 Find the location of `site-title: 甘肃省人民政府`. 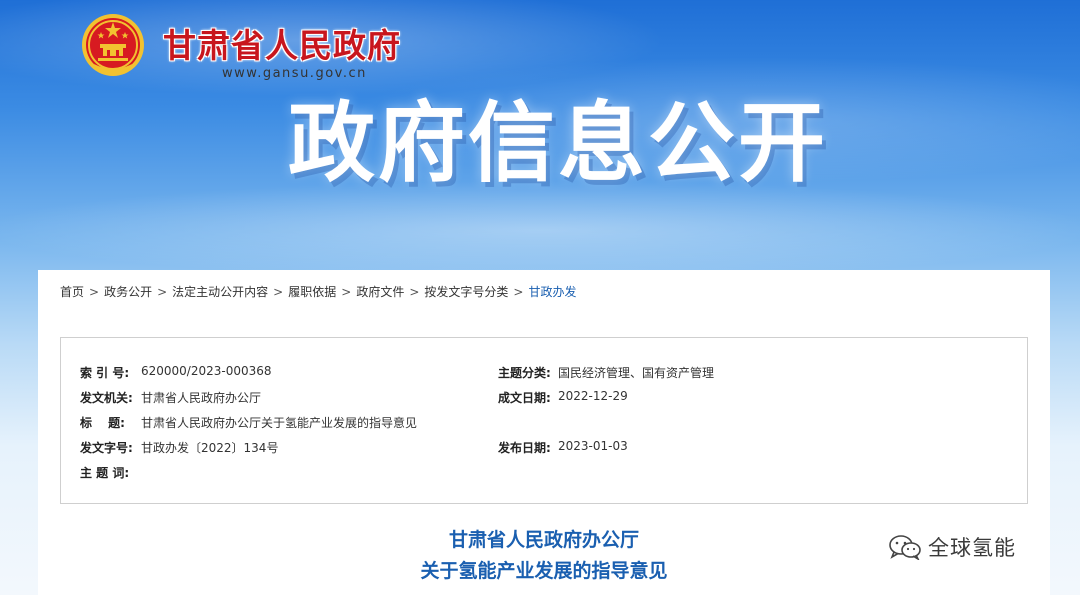

site-title: 甘肃省人民政府 is located at coordinates (282, 43).